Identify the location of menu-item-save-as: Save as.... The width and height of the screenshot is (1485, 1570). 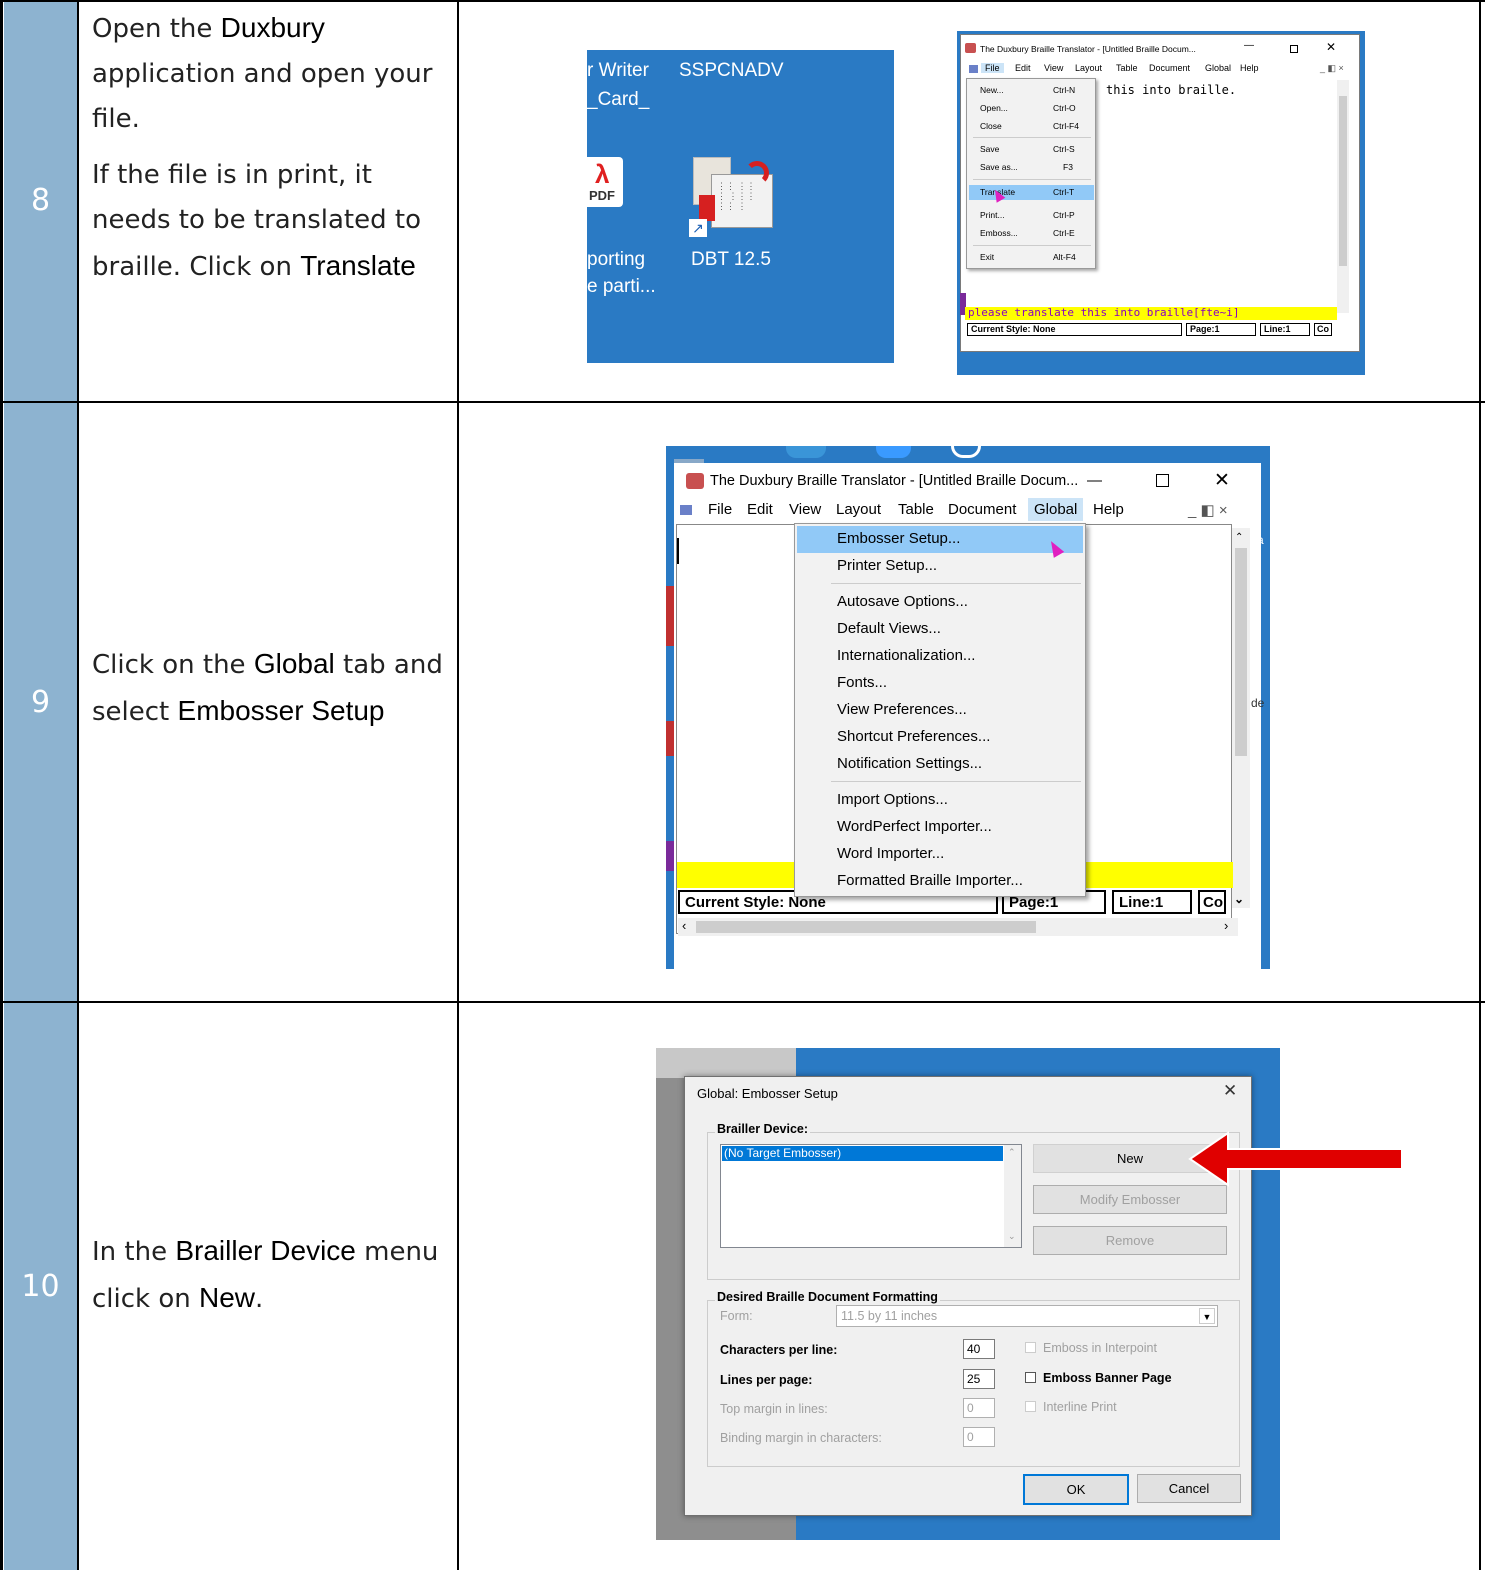
(999, 167).